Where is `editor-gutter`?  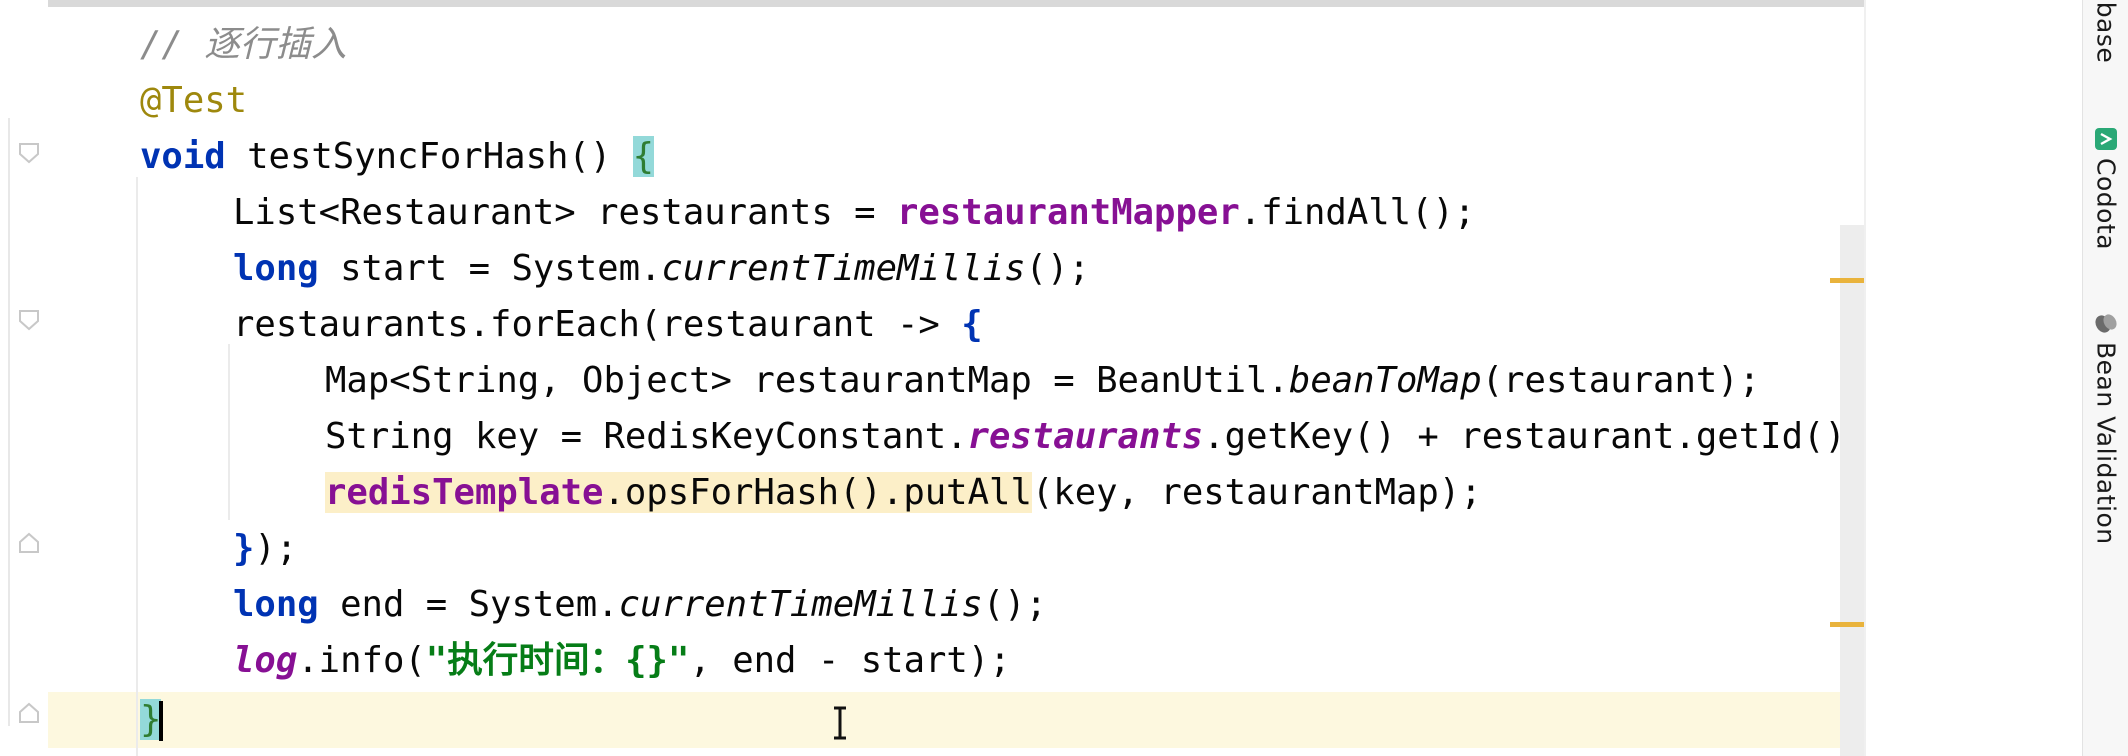 editor-gutter is located at coordinates (24, 378).